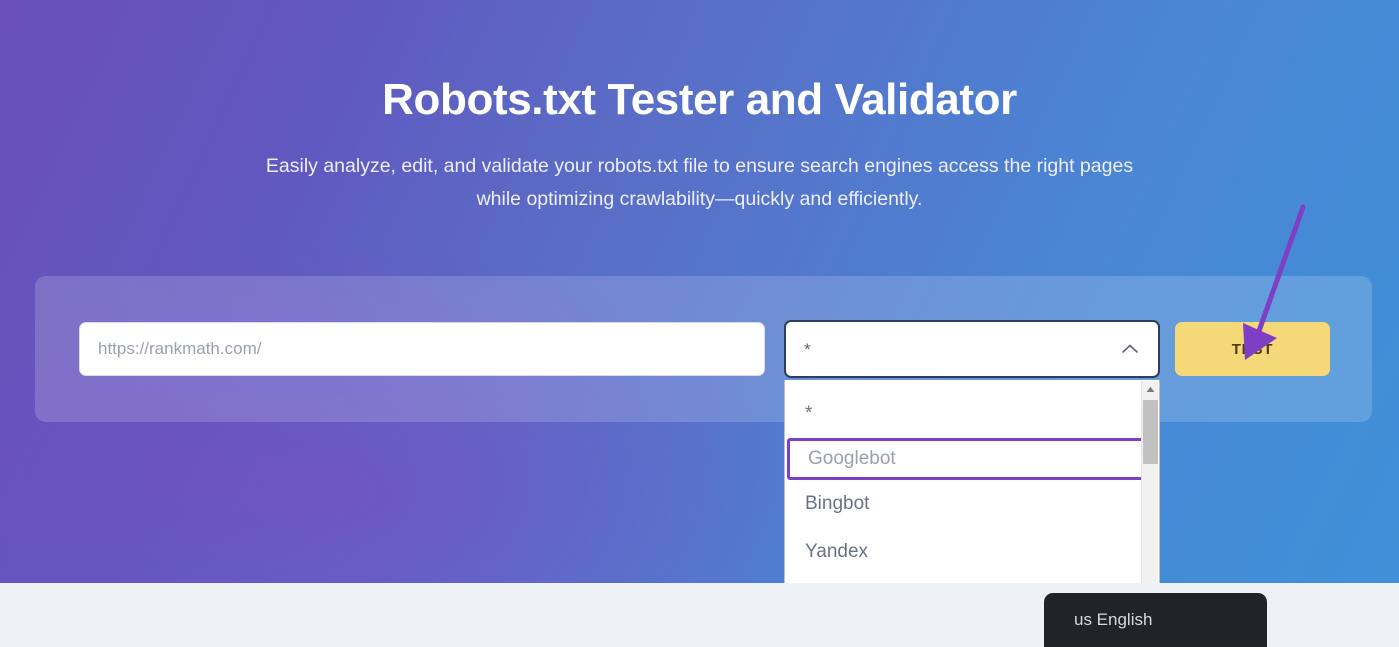 The width and height of the screenshot is (1399, 647). Describe the element at coordinates (1155, 620) in the screenshot. I see `language-tooltip: us English` at that location.